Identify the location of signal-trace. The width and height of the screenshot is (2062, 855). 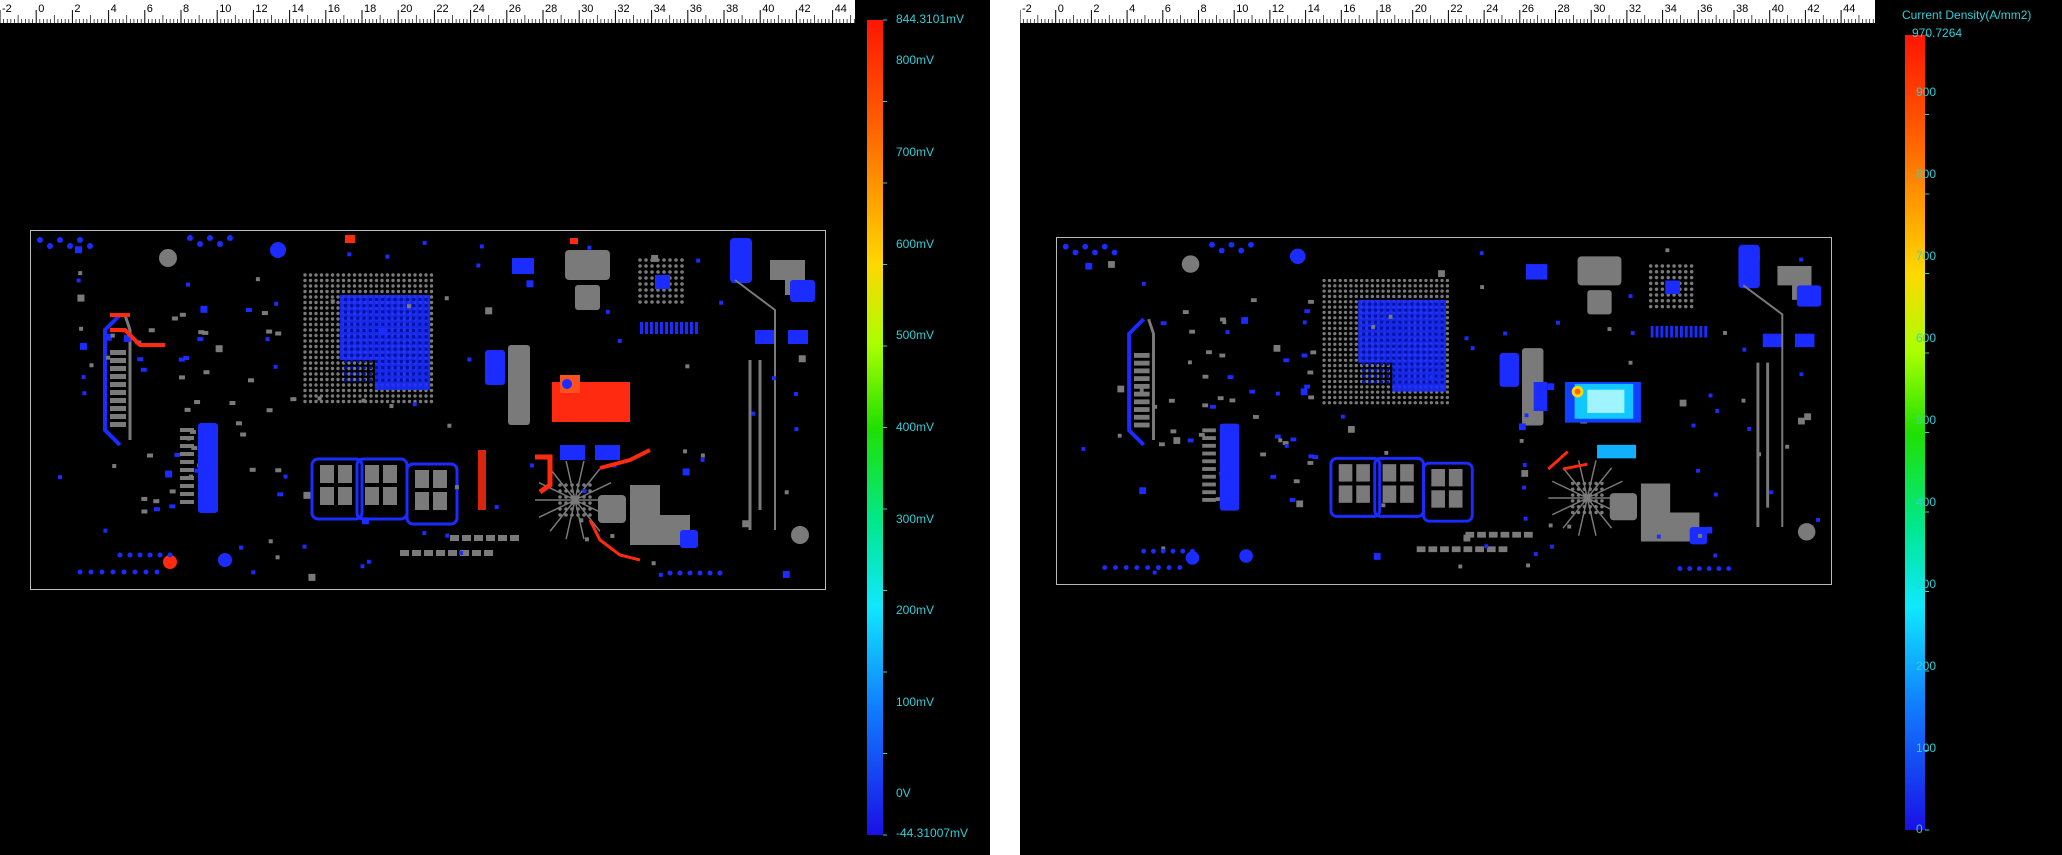
(557, 509).